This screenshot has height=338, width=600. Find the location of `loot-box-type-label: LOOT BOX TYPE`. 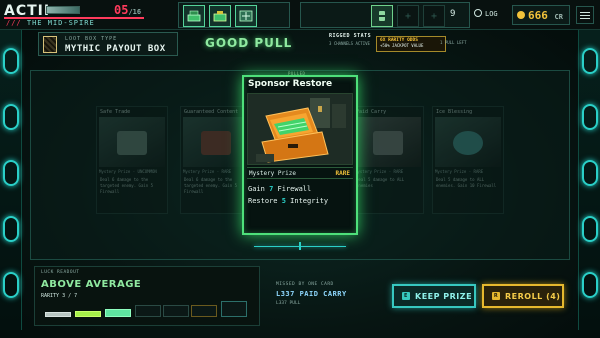

loot-box-type-label: LOOT BOX TYPE is located at coordinates (91, 39).